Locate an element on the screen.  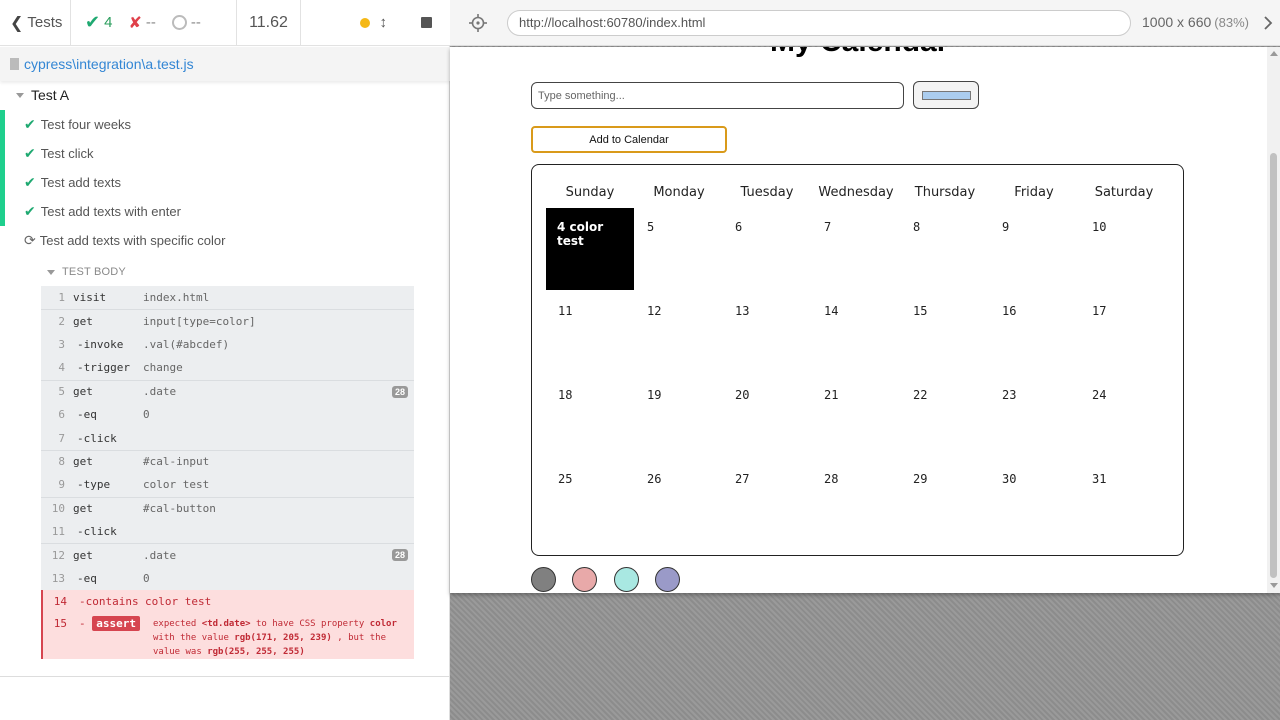
command-number: 6 is located at coordinates (61, 415).